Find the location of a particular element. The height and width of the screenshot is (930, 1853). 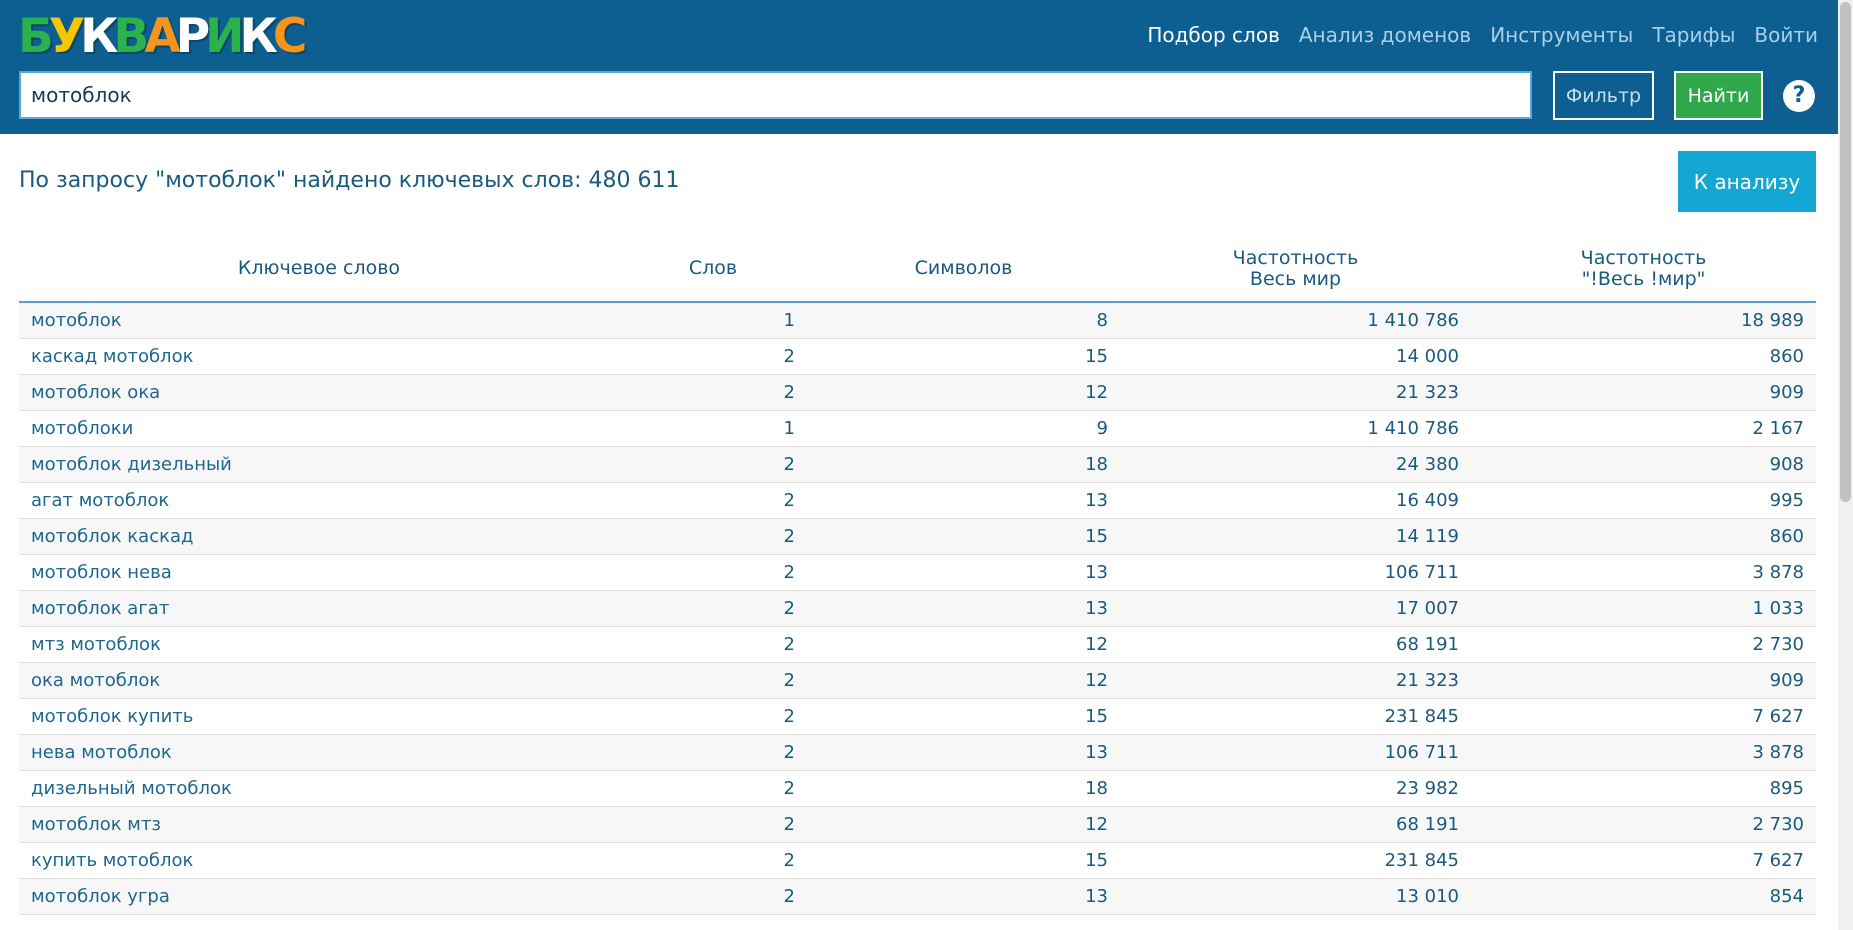

cell-keyword: мотоблок is located at coordinates (319, 320).